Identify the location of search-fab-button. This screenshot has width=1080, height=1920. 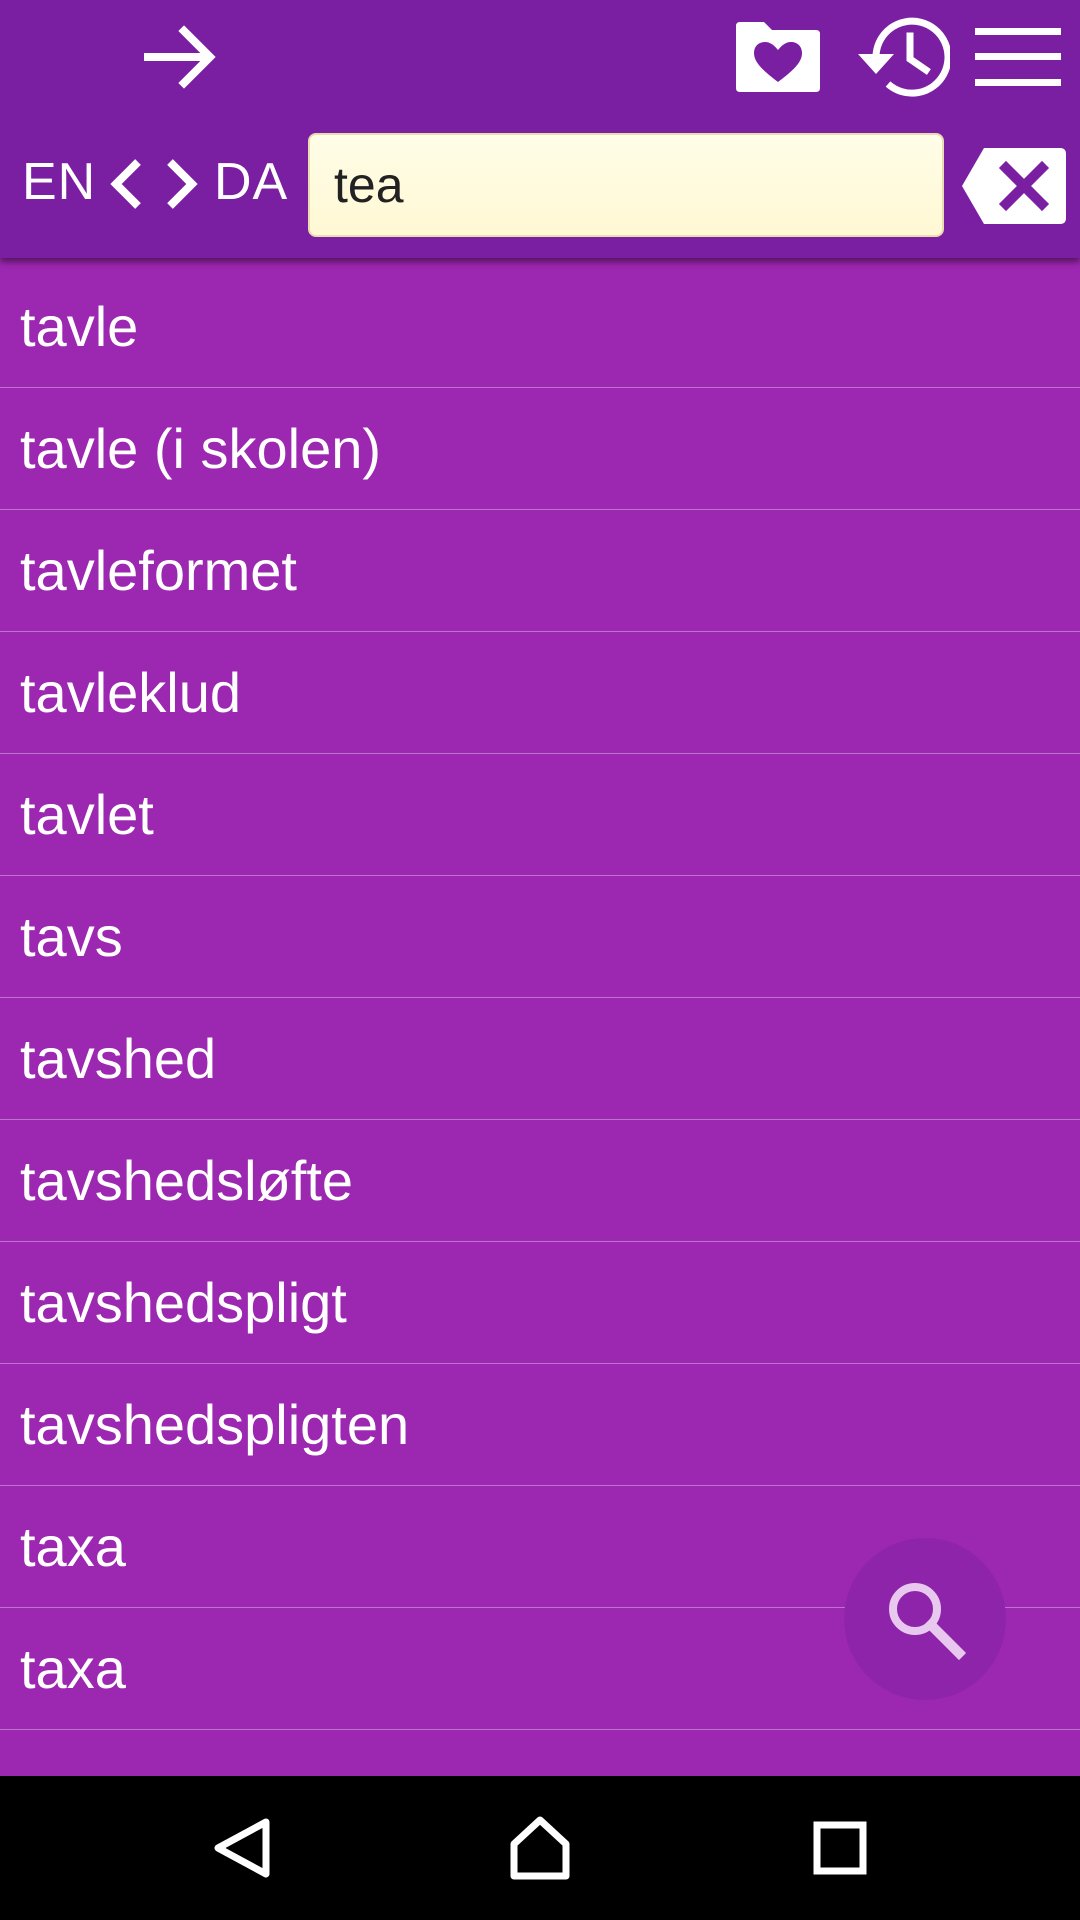
(925, 1619).